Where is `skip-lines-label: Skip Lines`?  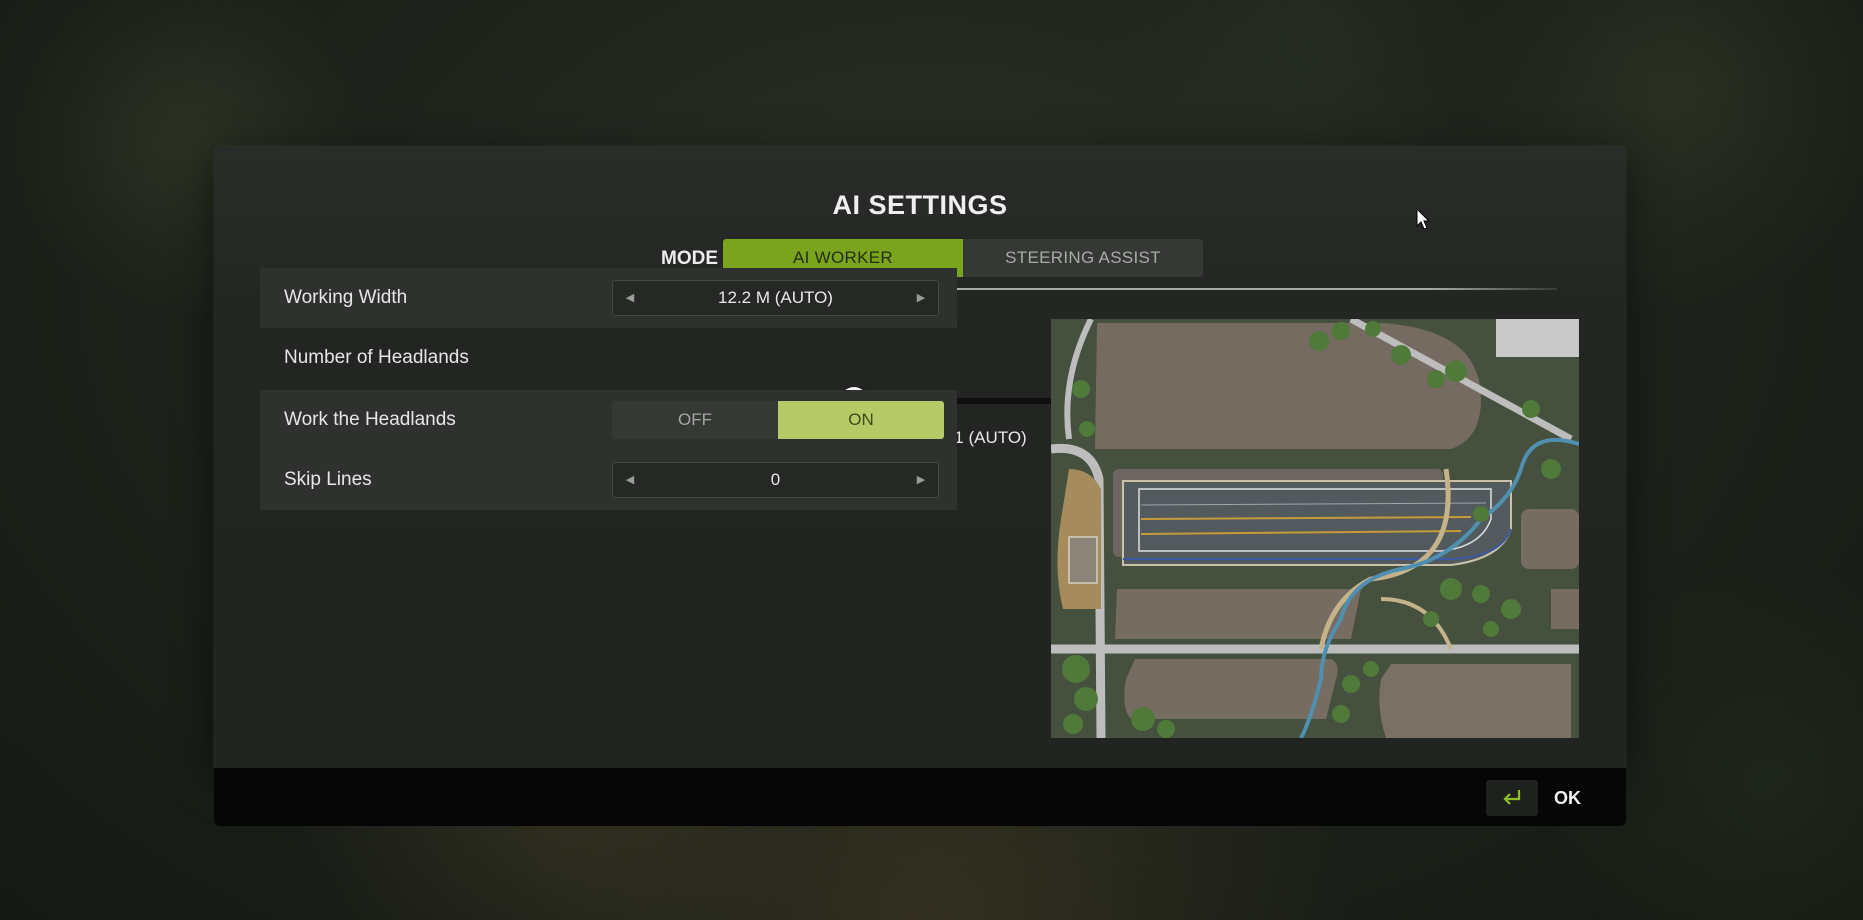 skip-lines-label: Skip Lines is located at coordinates (328, 479).